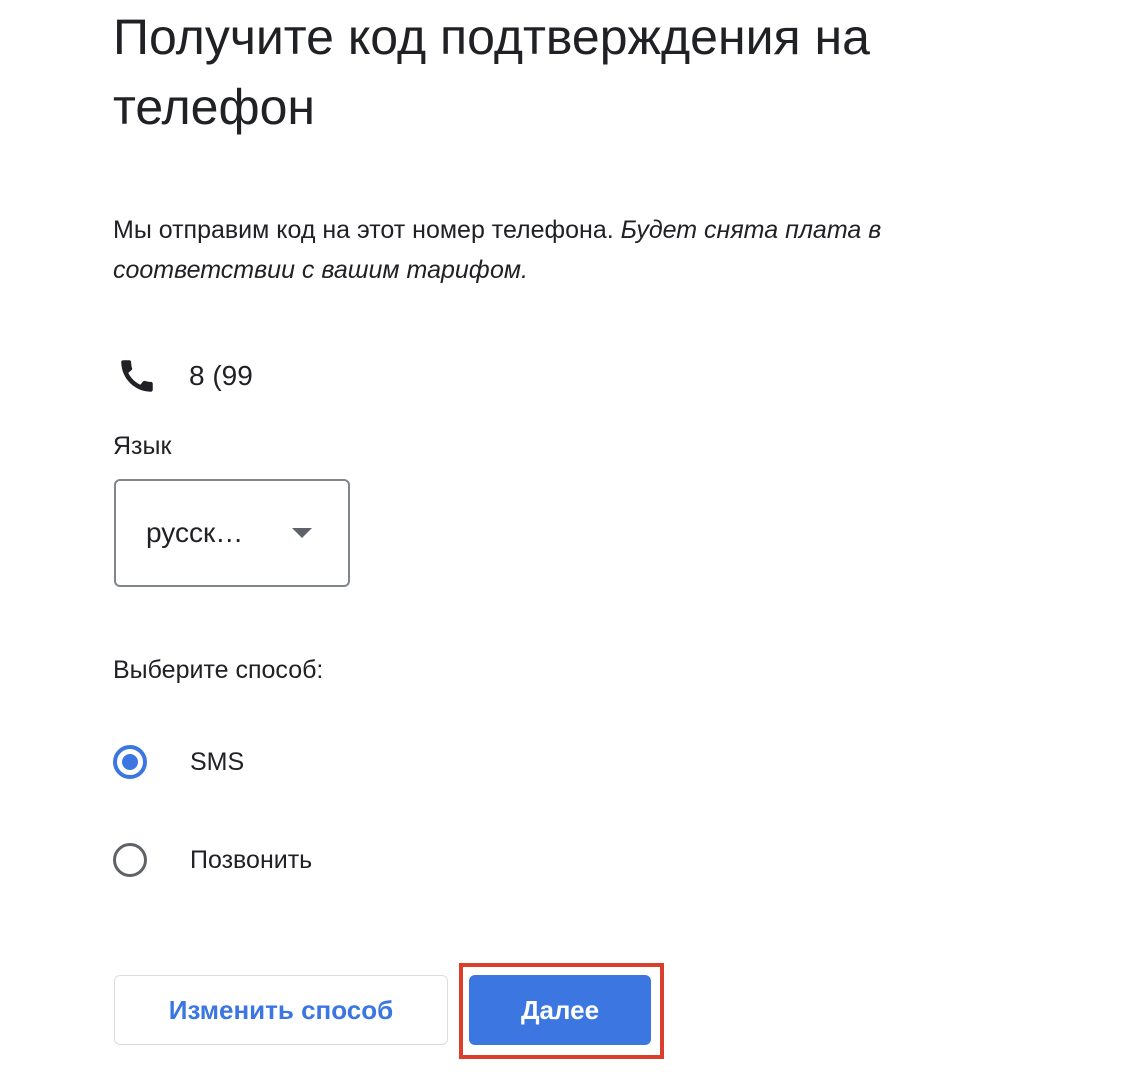  Describe the element at coordinates (221, 375) in the screenshot. I see `phone-number: 8 (99` at that location.